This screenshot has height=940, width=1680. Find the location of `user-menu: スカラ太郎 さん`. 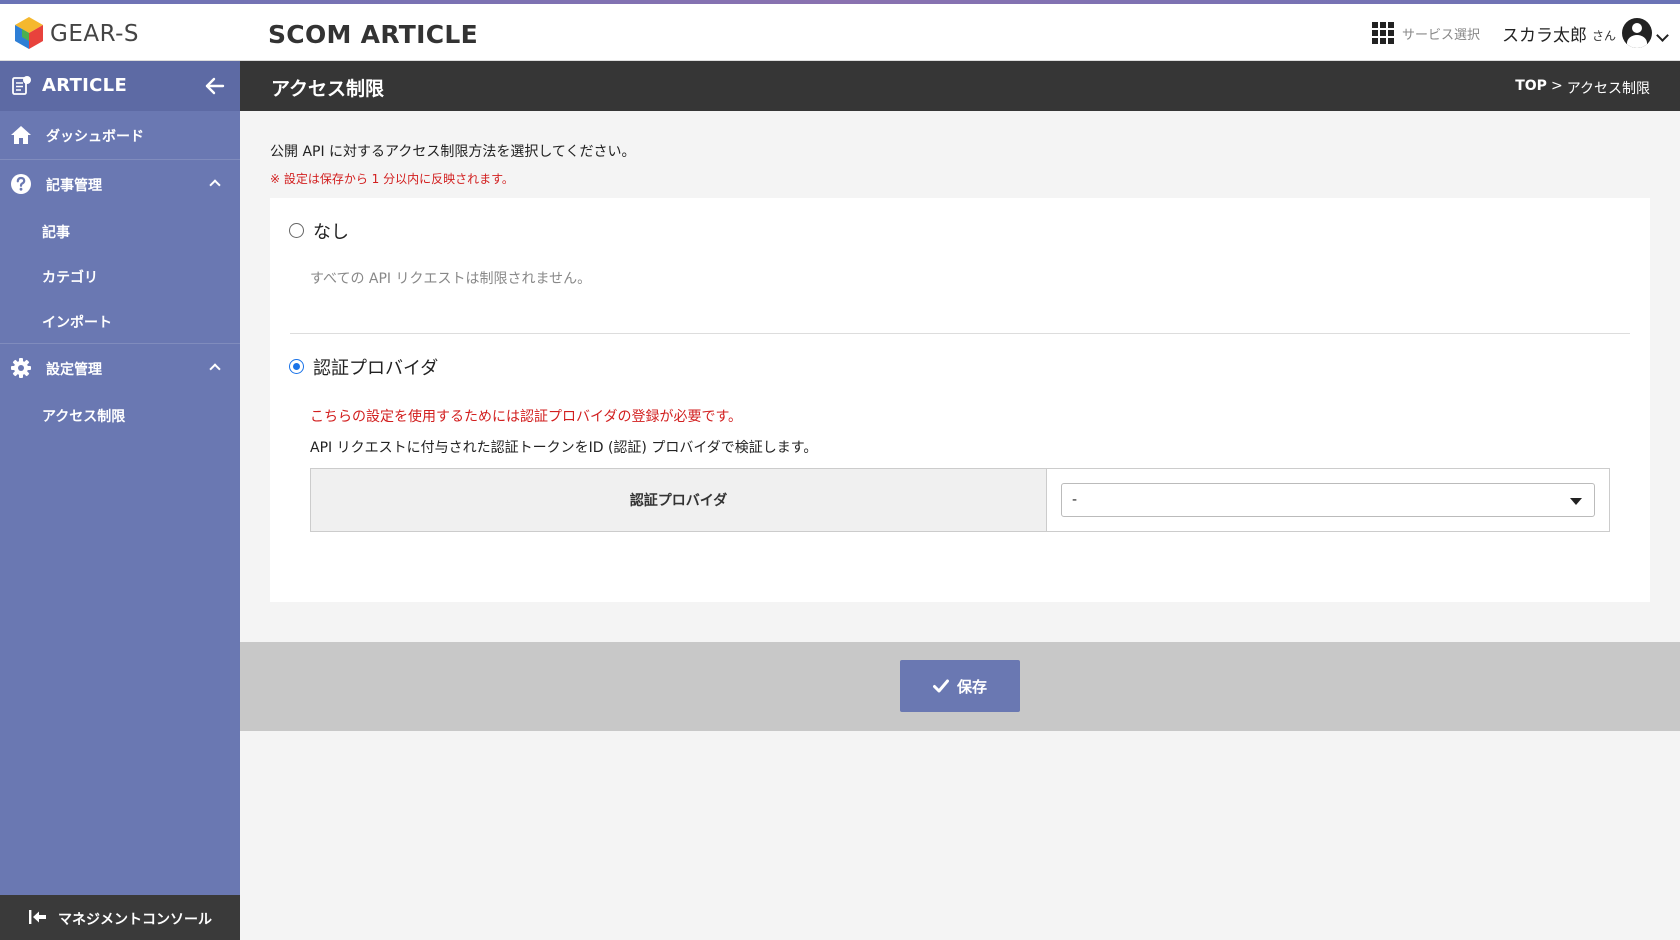

user-menu: スカラ太郎 さん is located at coordinates (1585, 33).